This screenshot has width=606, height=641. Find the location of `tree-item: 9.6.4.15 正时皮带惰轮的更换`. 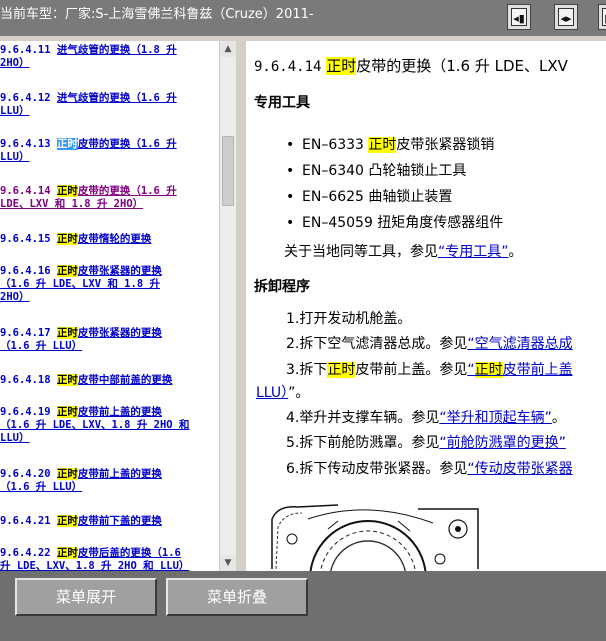

tree-item: 9.6.4.15 正时皮带惰轮的更换 is located at coordinates (109, 239).